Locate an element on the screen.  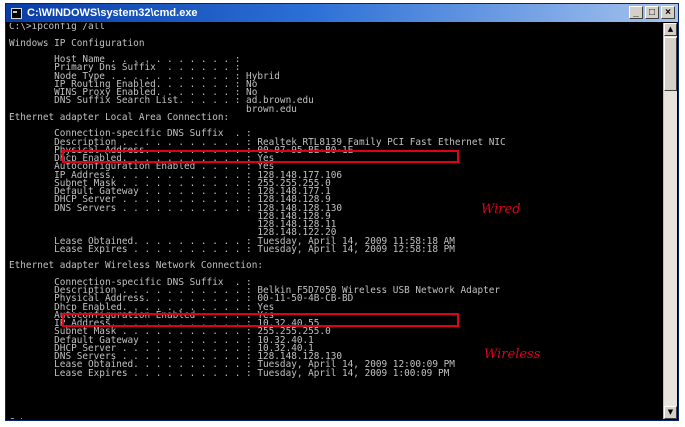
console-line: Windows IP Configuration is located at coordinates (77, 43).